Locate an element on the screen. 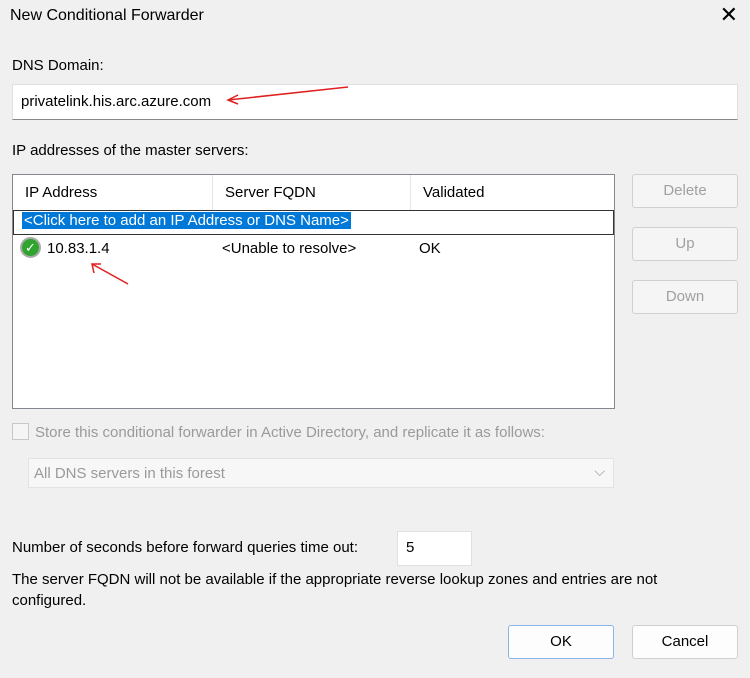 This screenshot has width=750, height=678. annotation-arrows is located at coordinates (220, 185).